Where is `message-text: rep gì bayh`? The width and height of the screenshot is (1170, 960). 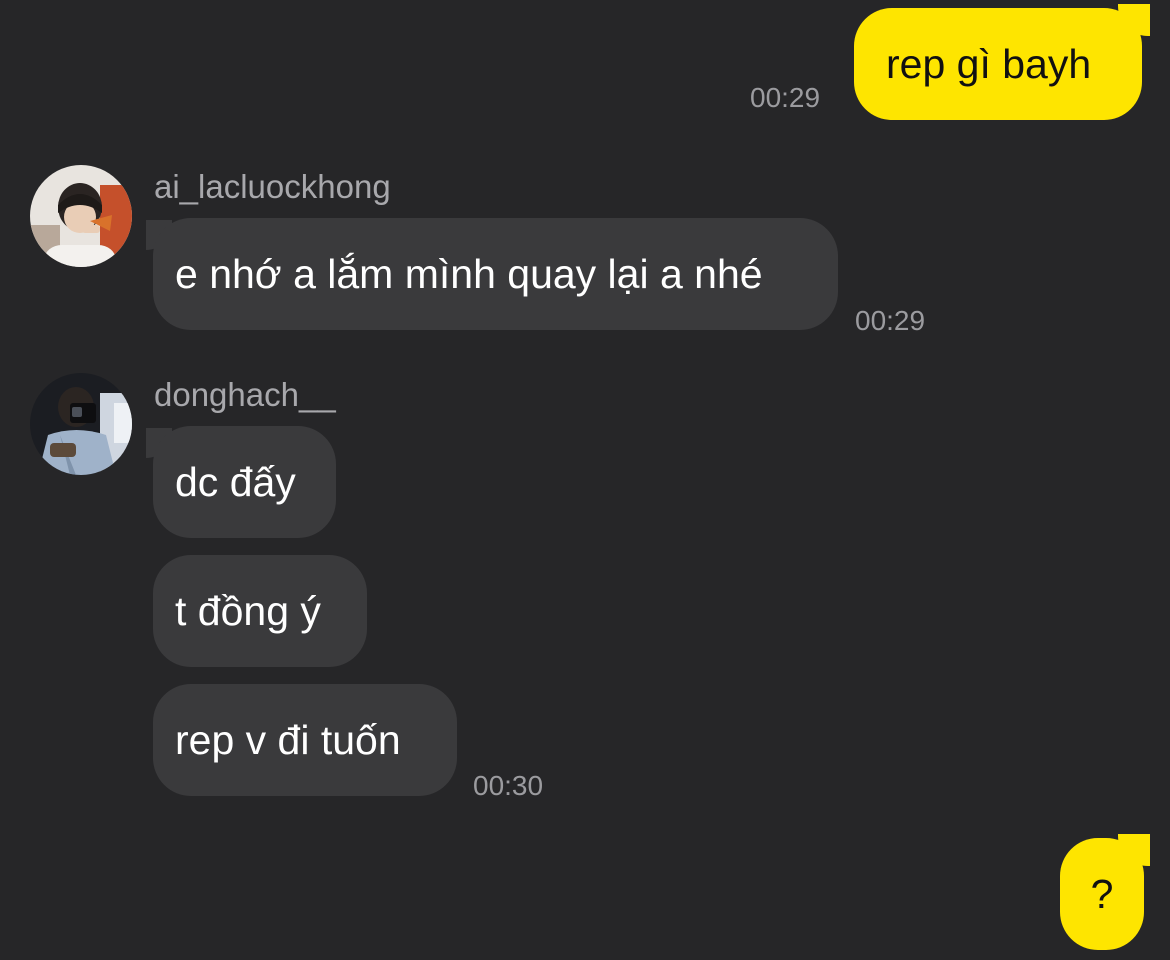 message-text: rep gì bayh is located at coordinates (989, 63).